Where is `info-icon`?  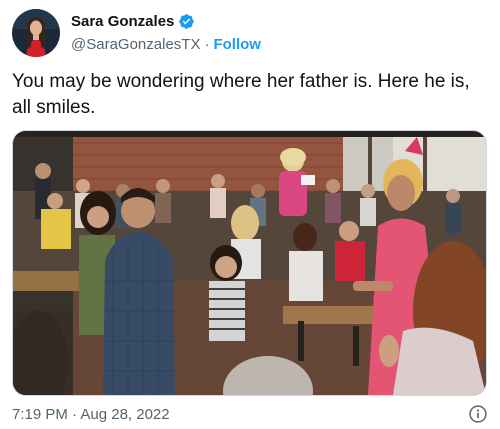 info-icon is located at coordinates (478, 414).